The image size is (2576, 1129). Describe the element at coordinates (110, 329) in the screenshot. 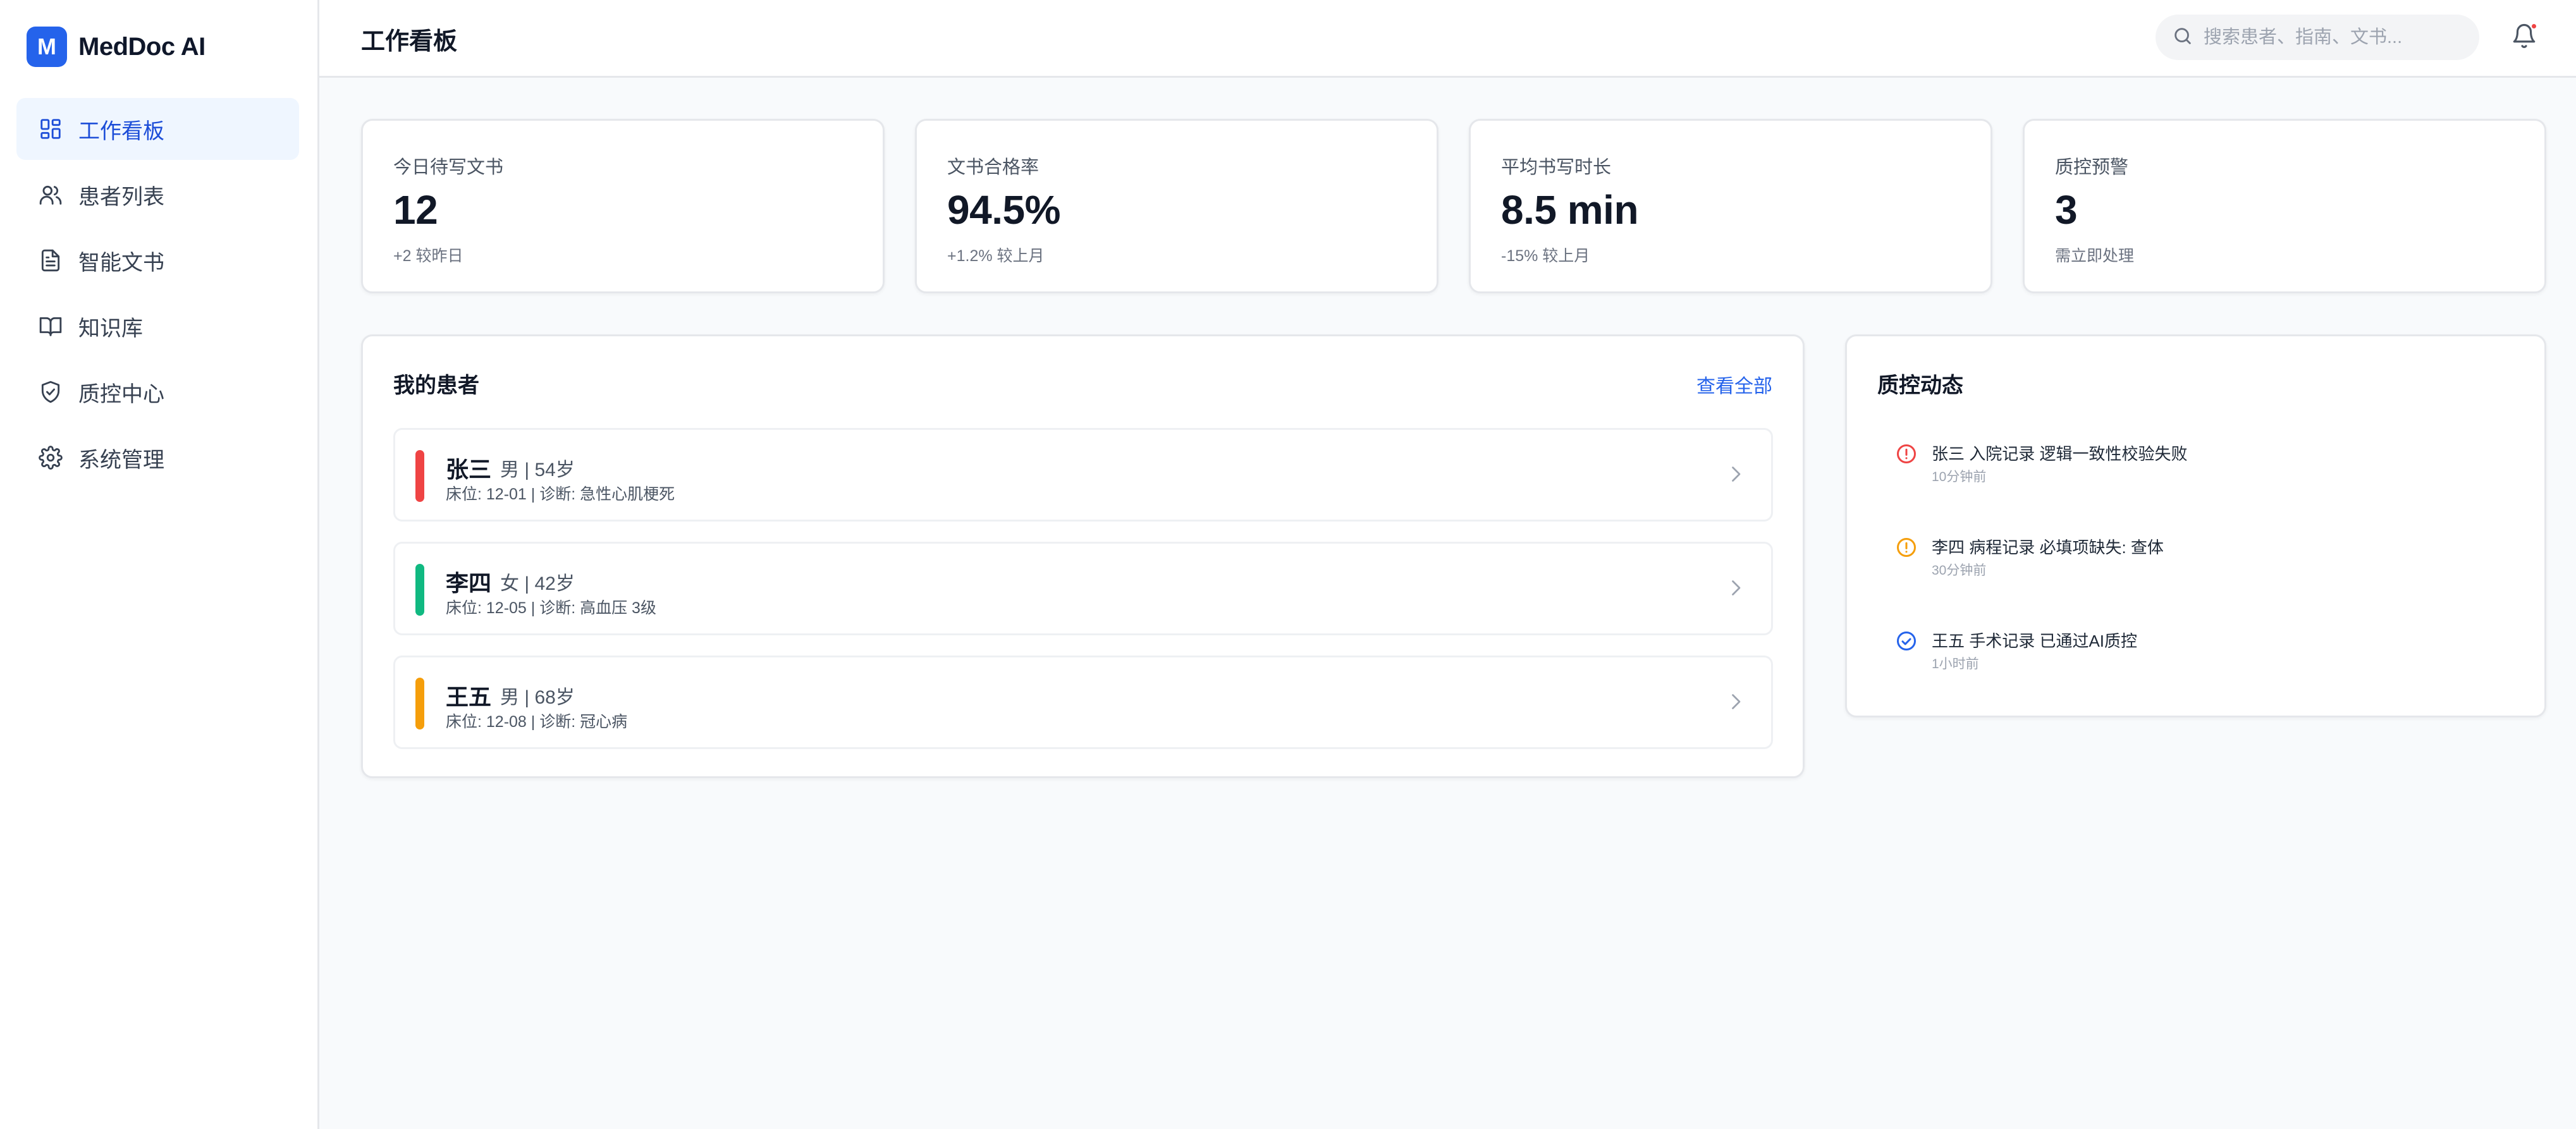

I see `sidebar-item-label: 知识库` at that location.